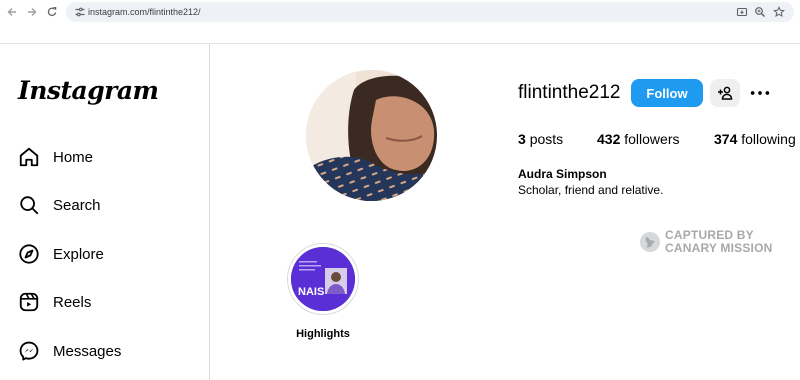 The height and width of the screenshot is (380, 800). What do you see at coordinates (667, 93) in the screenshot?
I see `follow-button: Follow` at bounding box center [667, 93].